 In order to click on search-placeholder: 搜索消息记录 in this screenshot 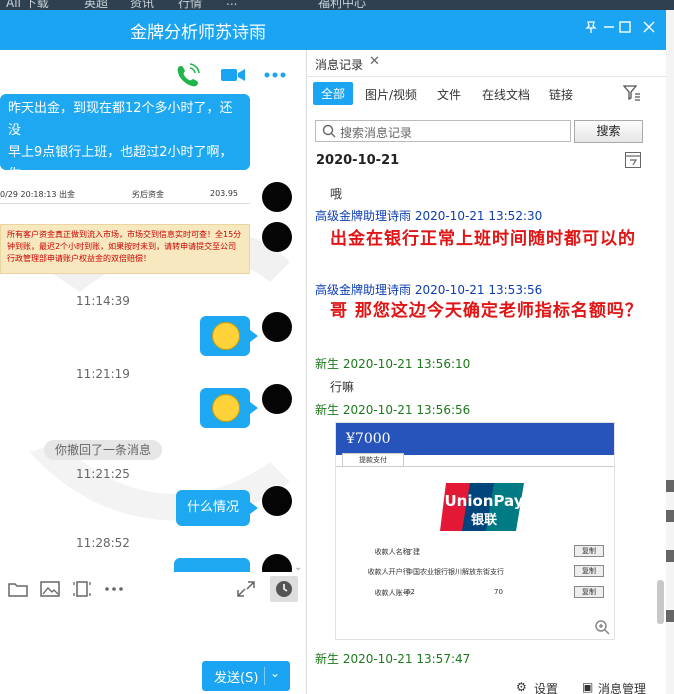, I will do `click(376, 133)`.